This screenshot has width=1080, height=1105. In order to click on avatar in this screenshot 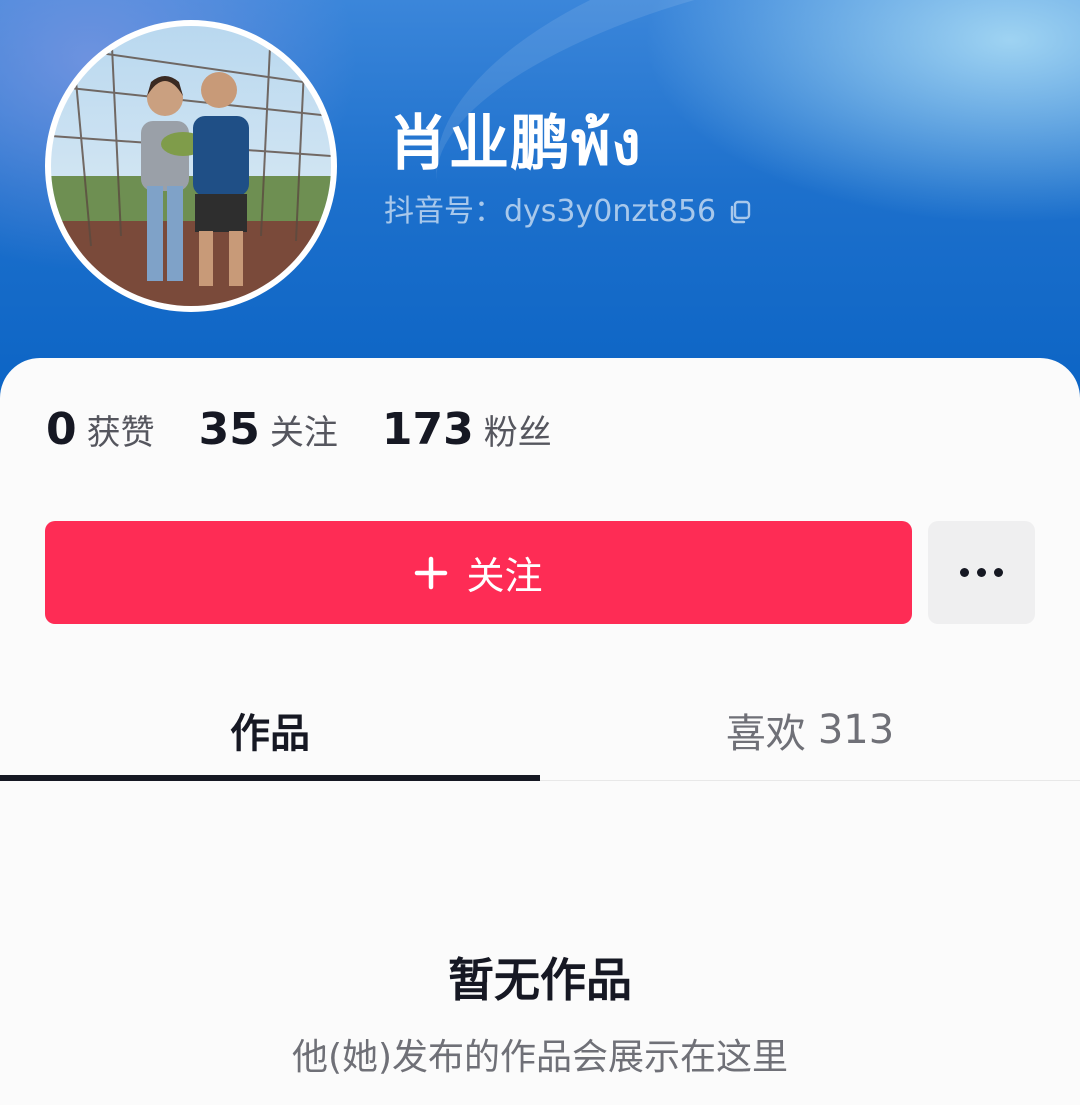, I will do `click(191, 166)`.